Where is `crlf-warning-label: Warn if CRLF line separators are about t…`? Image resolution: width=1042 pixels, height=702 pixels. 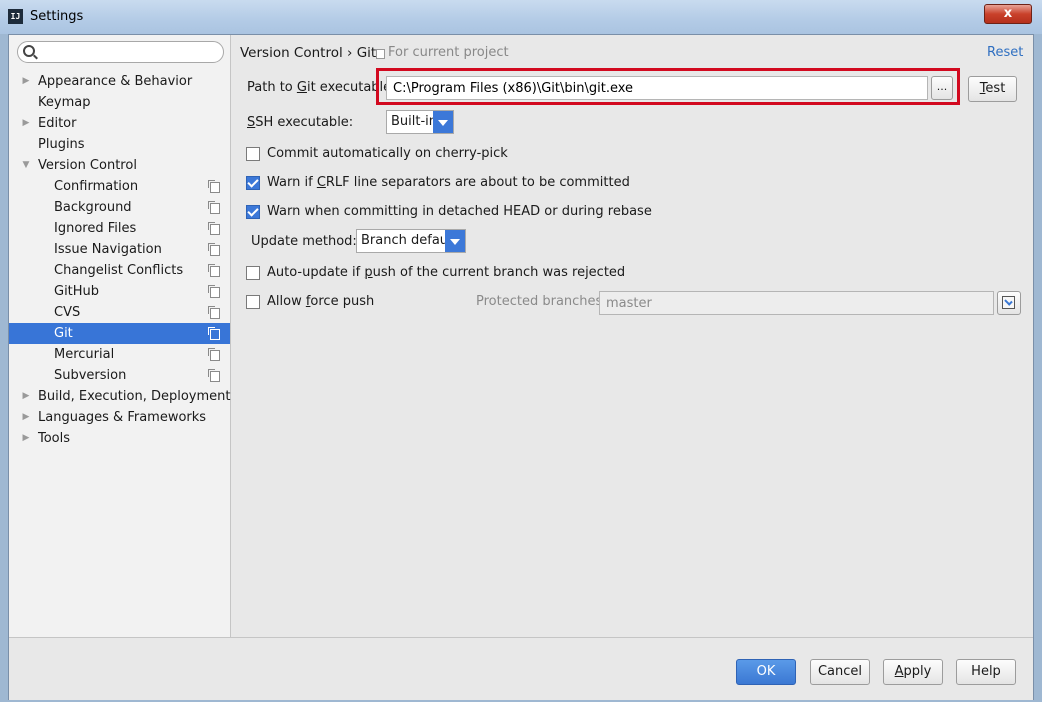
crlf-warning-label: Warn if CRLF line separators are about t… is located at coordinates (448, 182).